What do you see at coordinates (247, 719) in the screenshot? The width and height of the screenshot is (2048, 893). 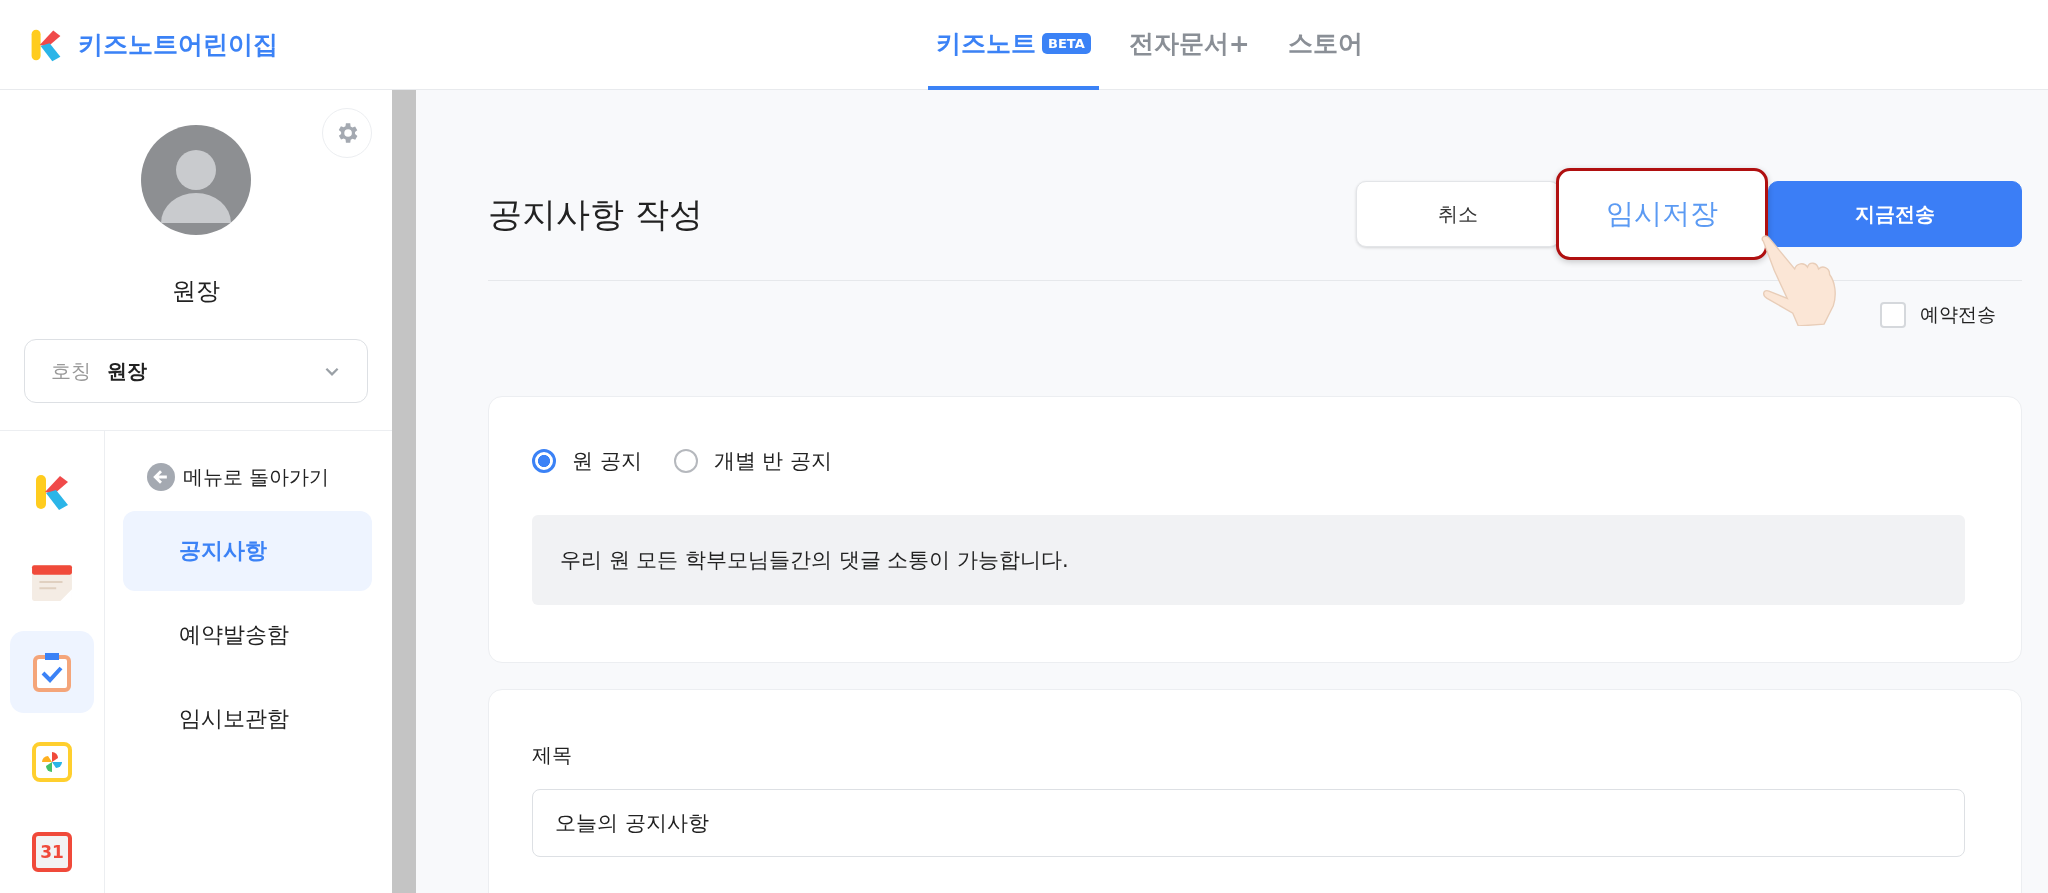 I see `menu-item: 임시보관함` at bounding box center [247, 719].